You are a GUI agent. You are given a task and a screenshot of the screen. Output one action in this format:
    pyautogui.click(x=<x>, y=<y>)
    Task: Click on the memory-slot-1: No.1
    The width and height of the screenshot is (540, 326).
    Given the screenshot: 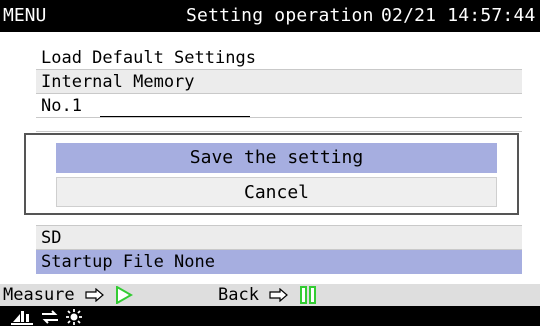 What is the action you would take?
    pyautogui.click(x=279, y=106)
    